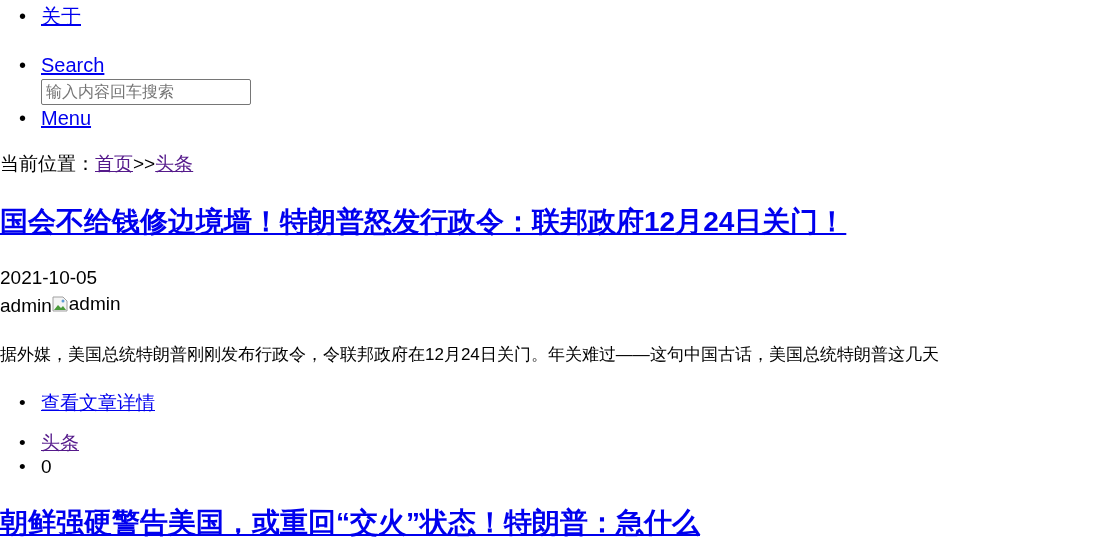 This screenshot has width=1107, height=544. Describe the element at coordinates (61, 16) in the screenshot. I see `nav-link: 关于` at that location.